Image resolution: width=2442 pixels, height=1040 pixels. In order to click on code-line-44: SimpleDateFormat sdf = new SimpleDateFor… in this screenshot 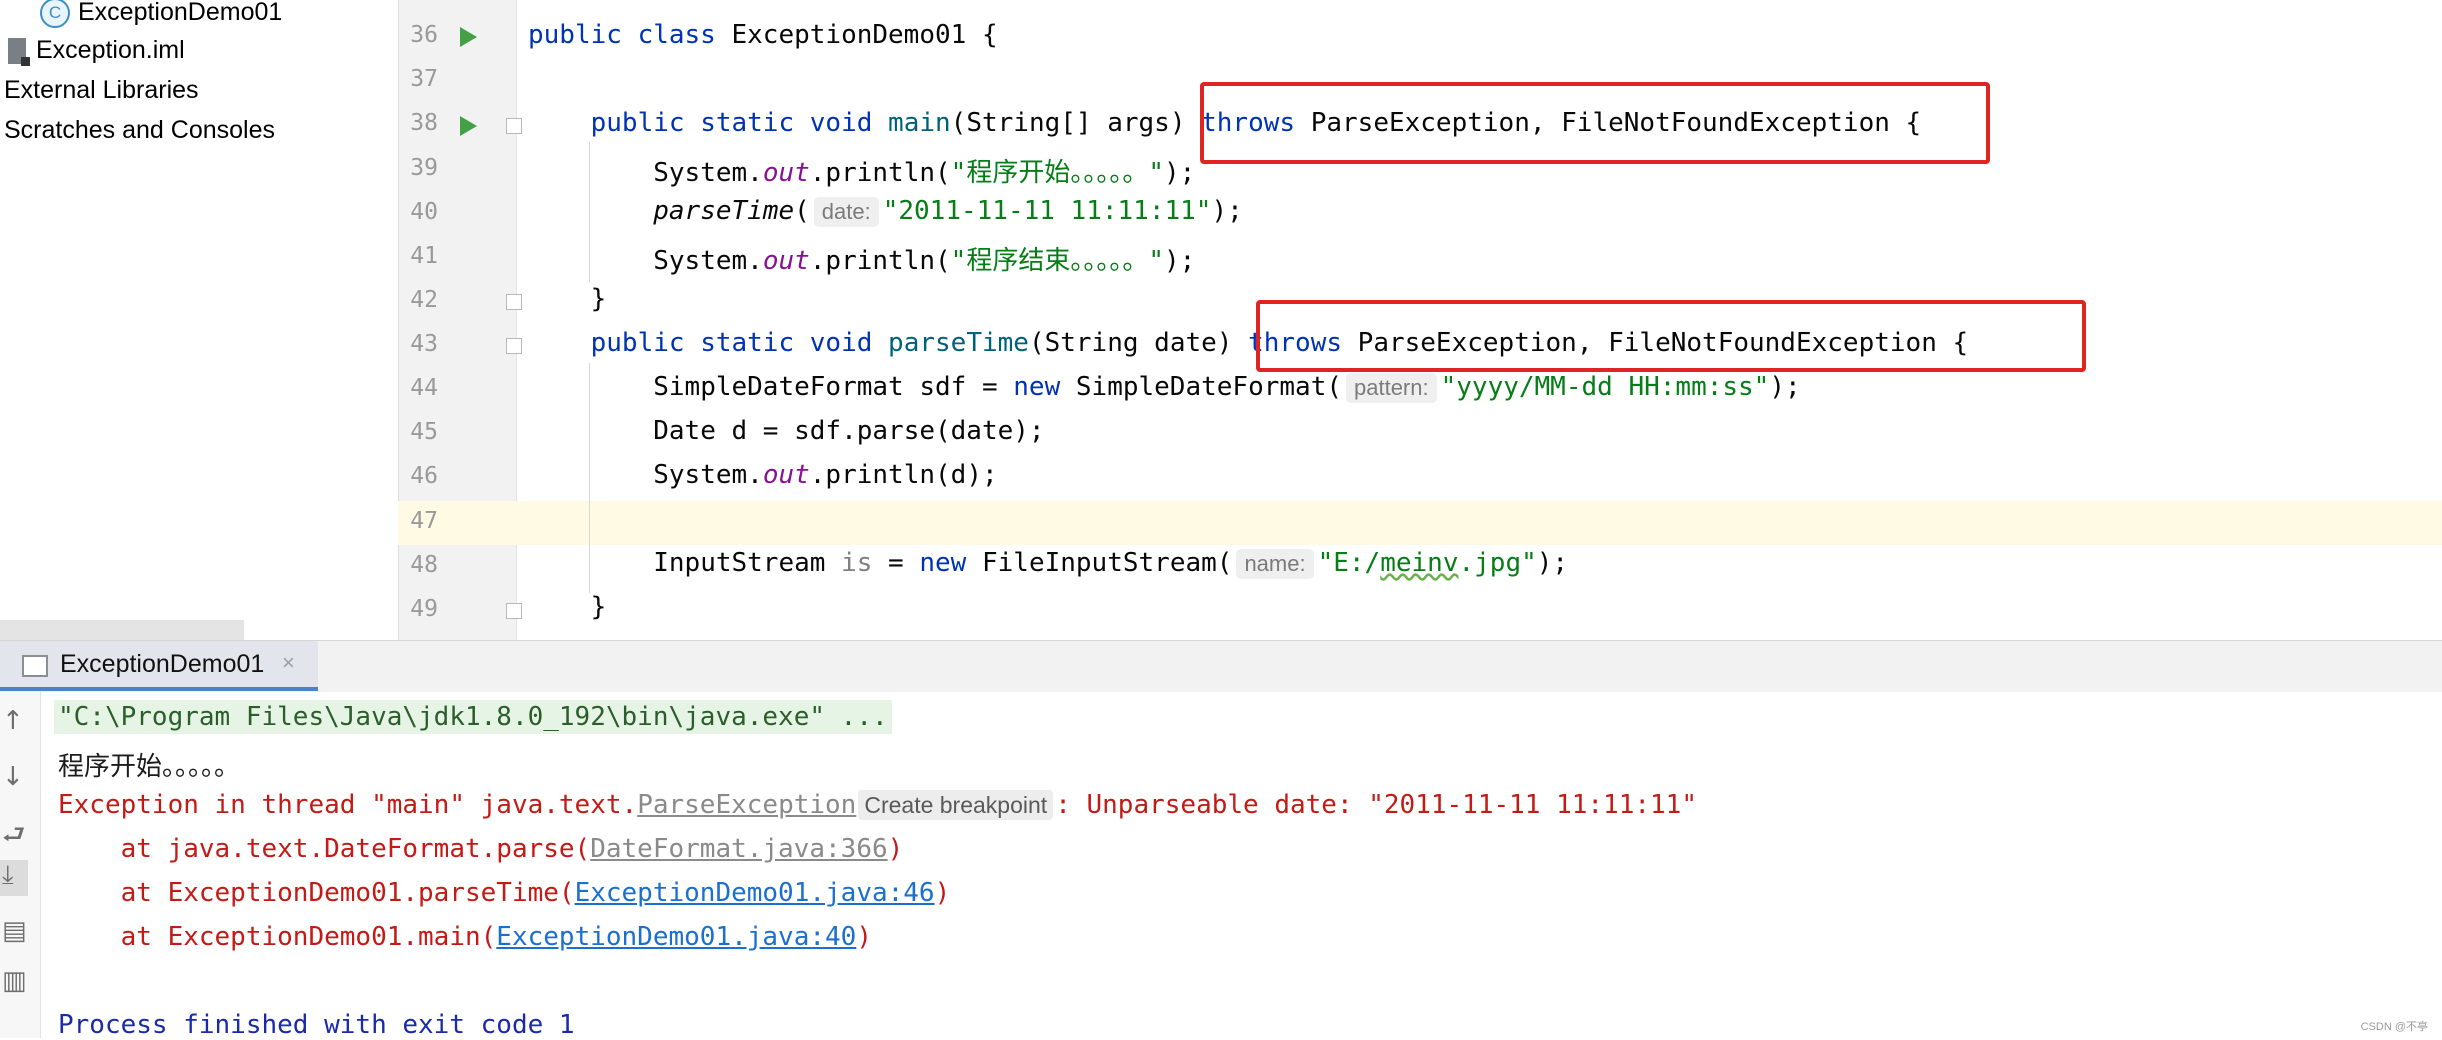, I will do `click(1227, 387)`.